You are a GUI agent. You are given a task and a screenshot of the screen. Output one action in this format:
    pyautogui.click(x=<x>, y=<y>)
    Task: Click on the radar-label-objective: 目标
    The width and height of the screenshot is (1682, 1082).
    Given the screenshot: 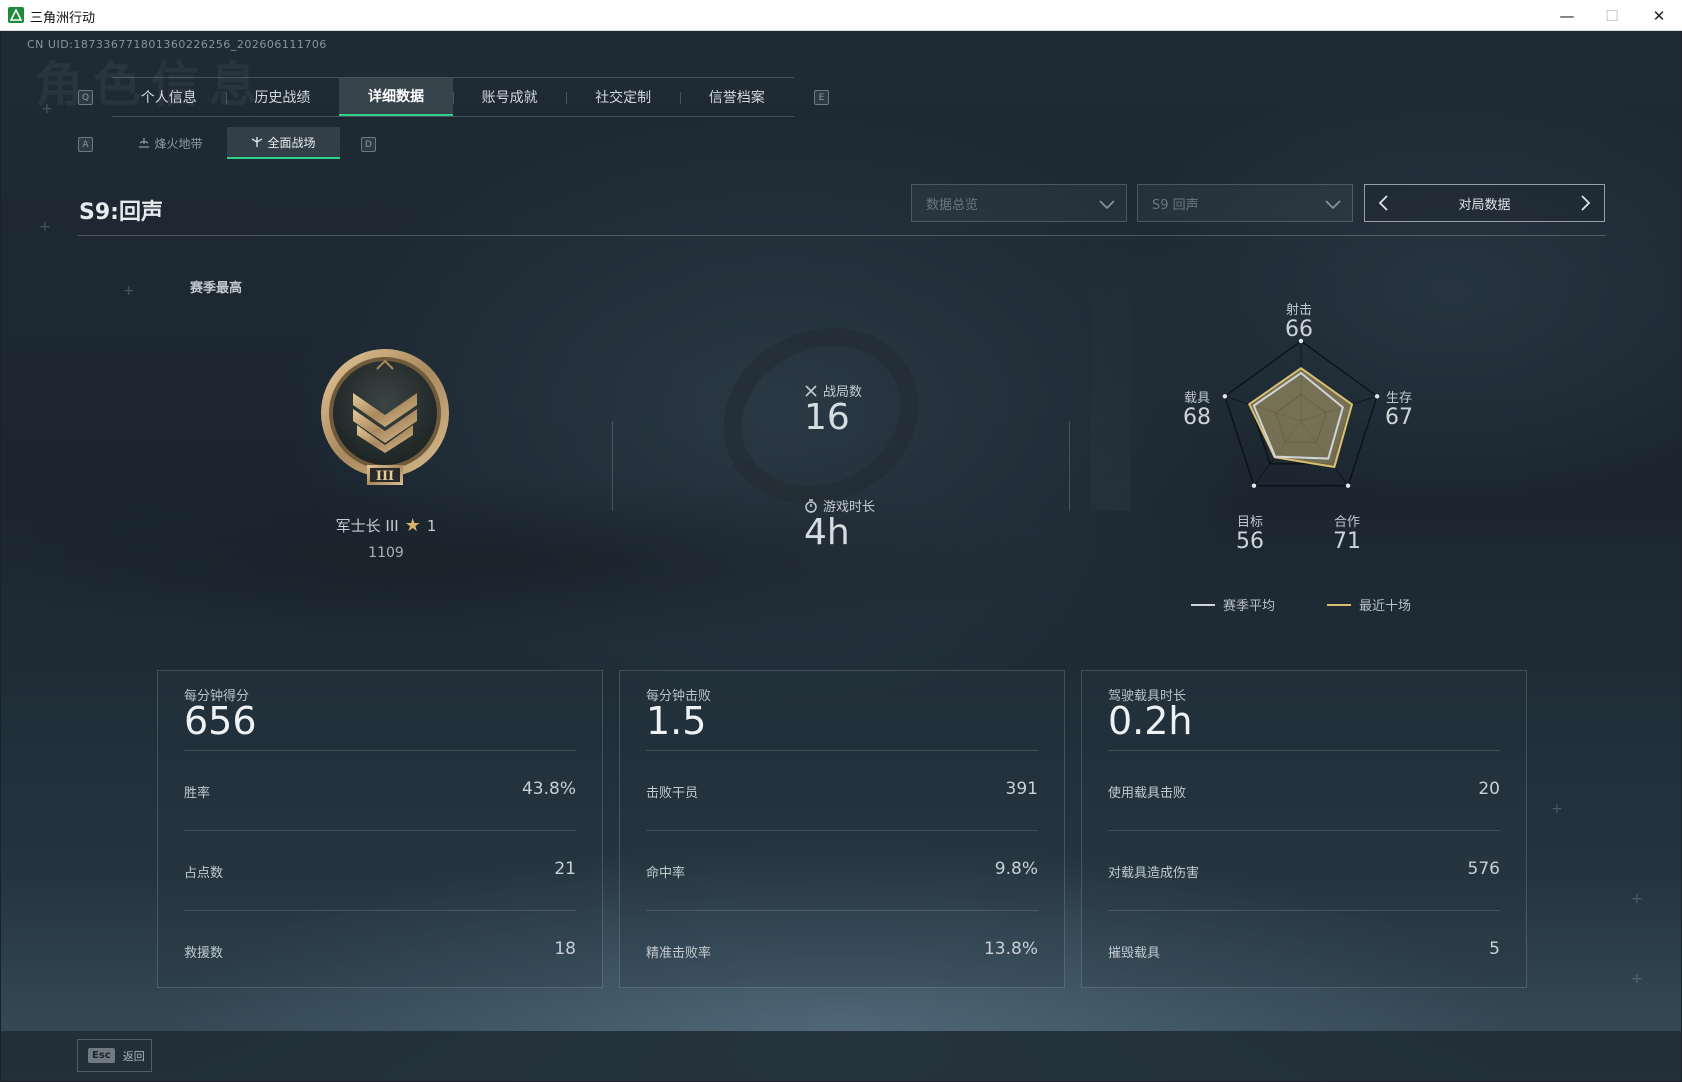 What is the action you would take?
    pyautogui.click(x=1249, y=522)
    